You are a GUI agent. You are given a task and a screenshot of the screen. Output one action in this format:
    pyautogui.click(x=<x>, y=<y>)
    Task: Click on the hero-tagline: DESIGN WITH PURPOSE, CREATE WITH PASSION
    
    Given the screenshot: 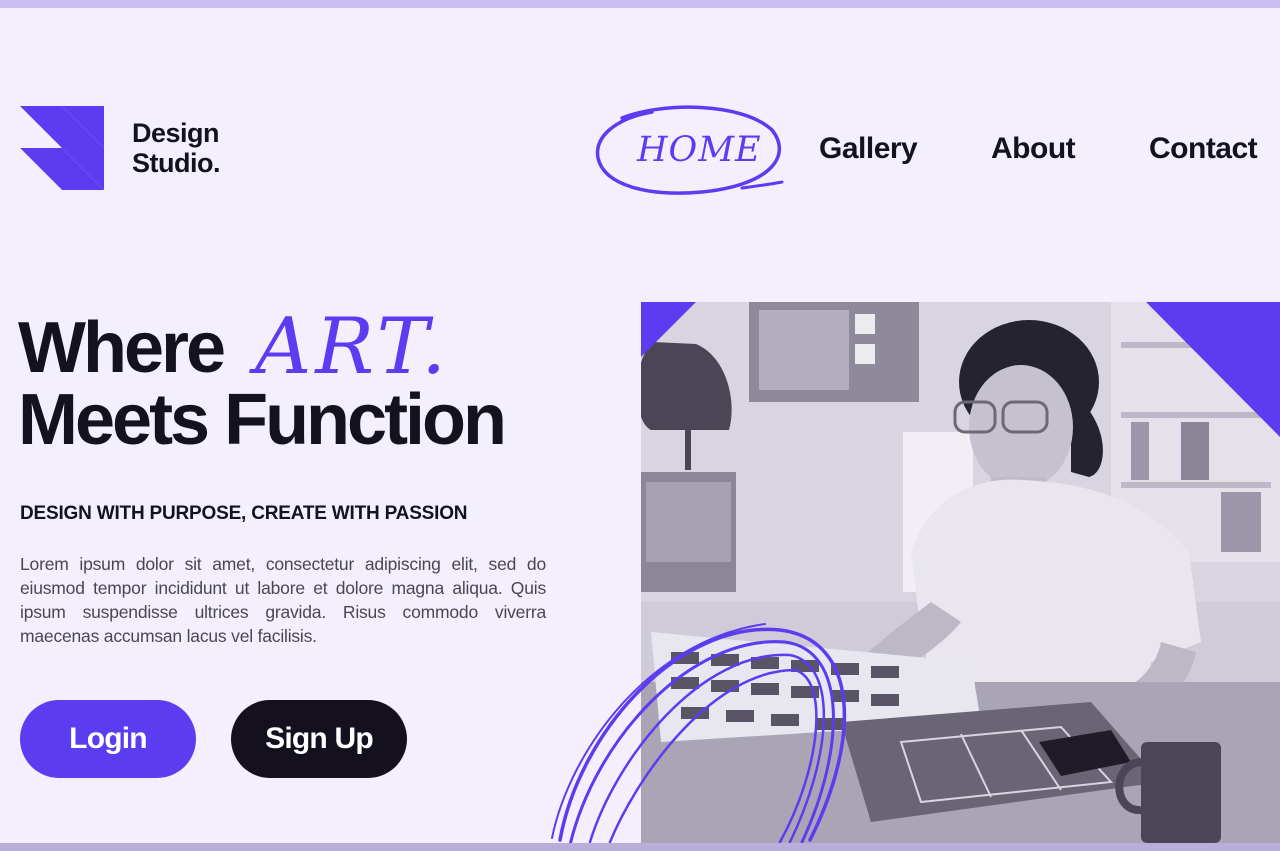 What is the action you would take?
    pyautogui.click(x=244, y=513)
    